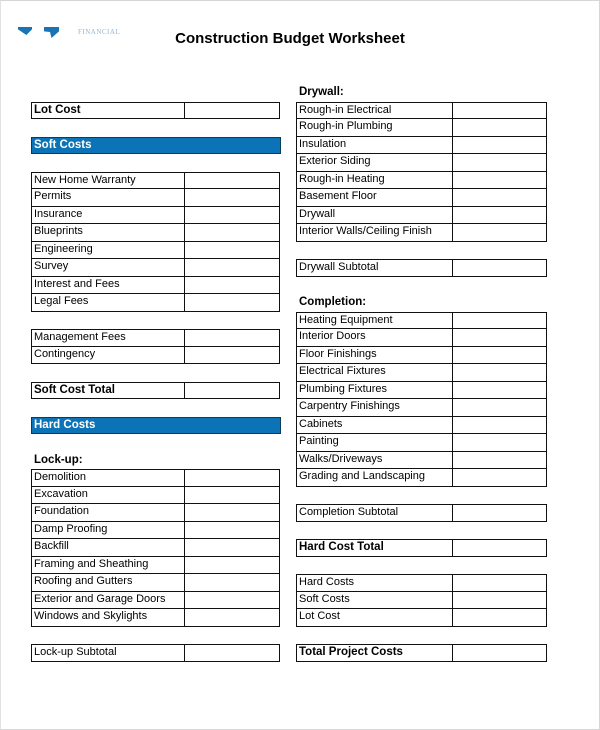 This screenshot has height=730, width=600. I want to click on row-roofing-and-gutters: Roofing and Gutters, so click(155, 583).